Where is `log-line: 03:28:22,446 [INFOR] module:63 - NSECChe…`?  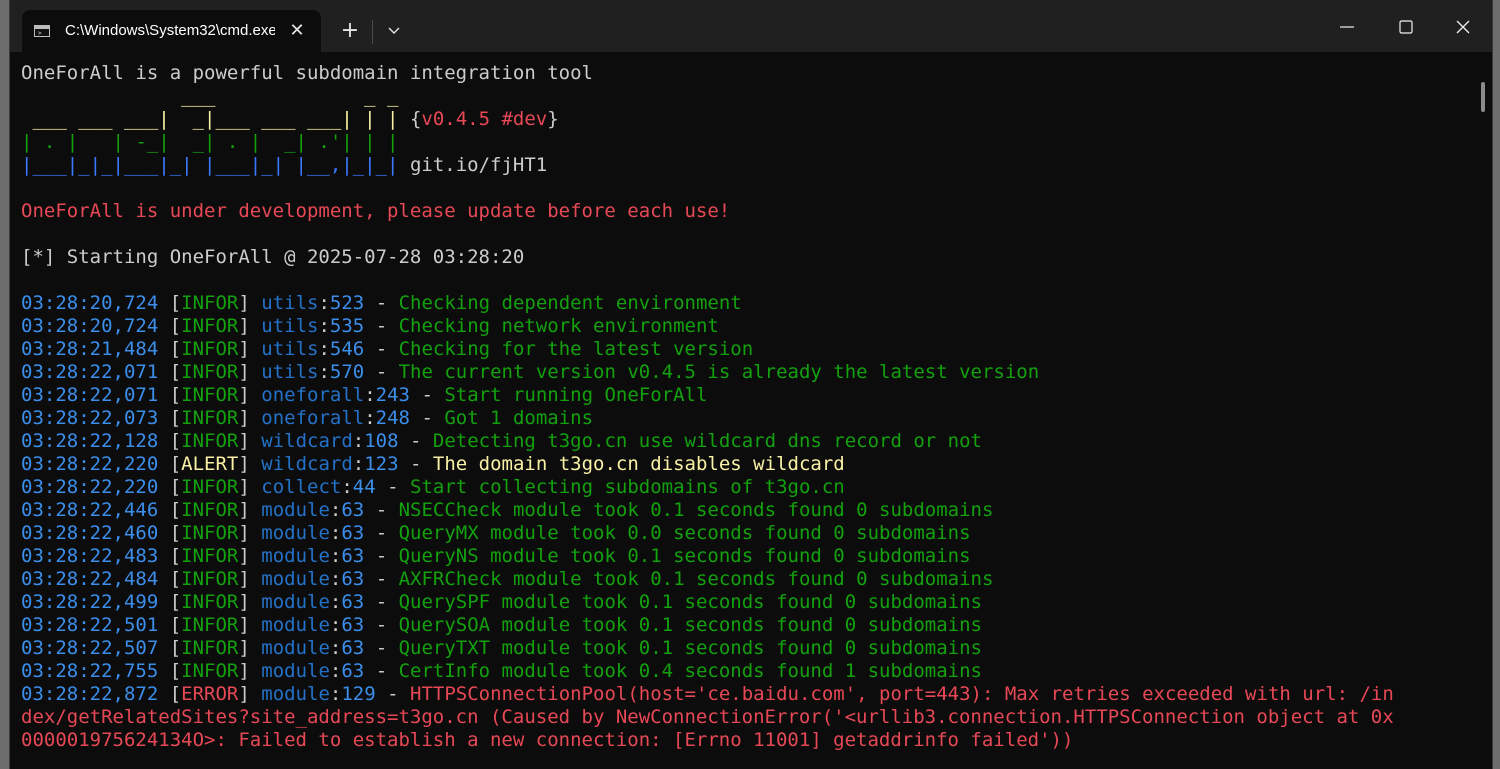 log-line: 03:28:22,446 [INFOR] module:63 - NSECChe… is located at coordinates (507, 510).